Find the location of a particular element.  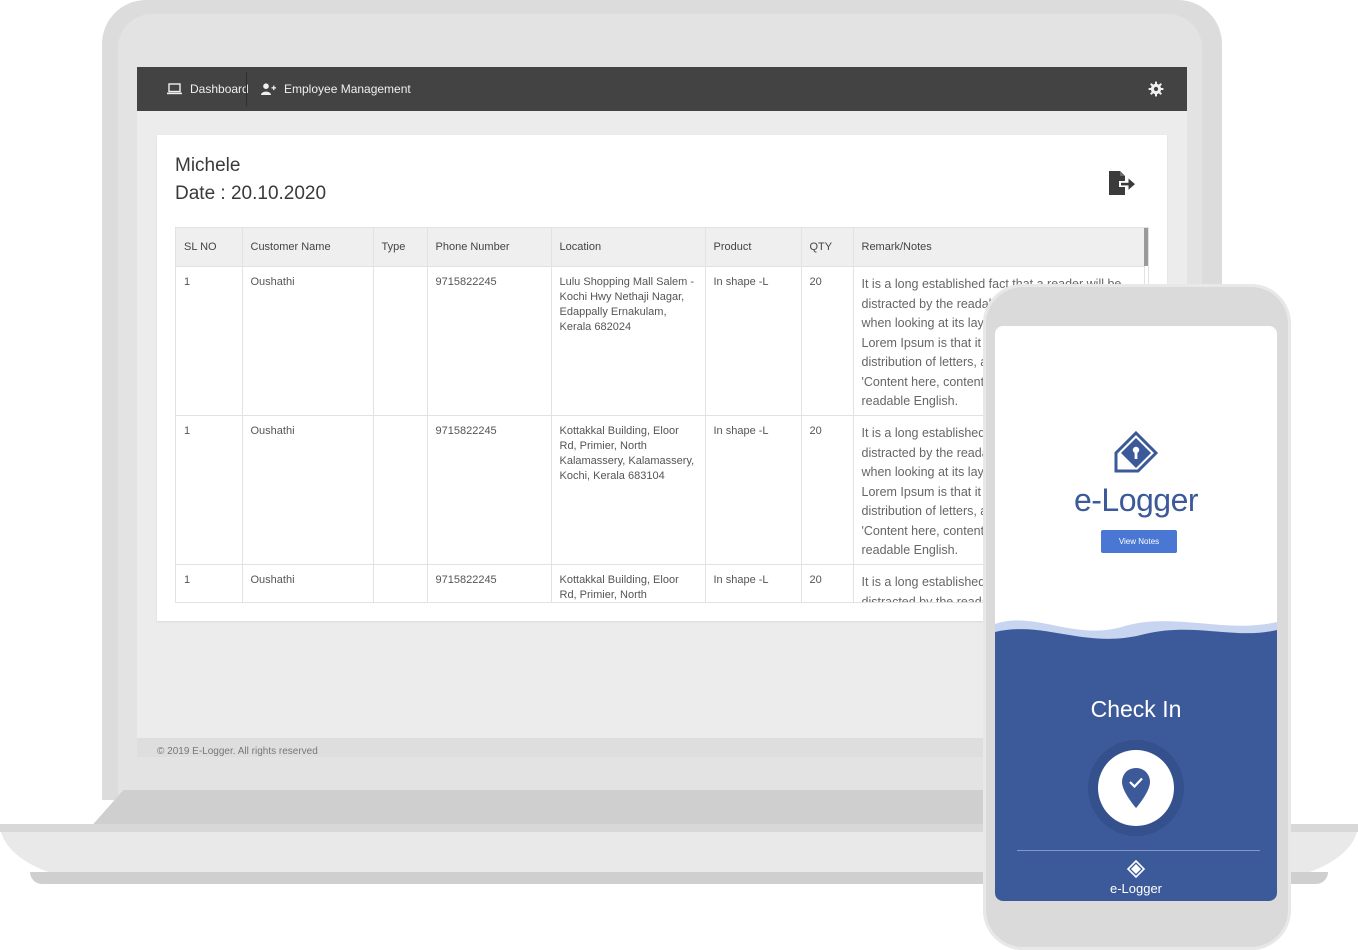

column-header: Type is located at coordinates (400, 247).